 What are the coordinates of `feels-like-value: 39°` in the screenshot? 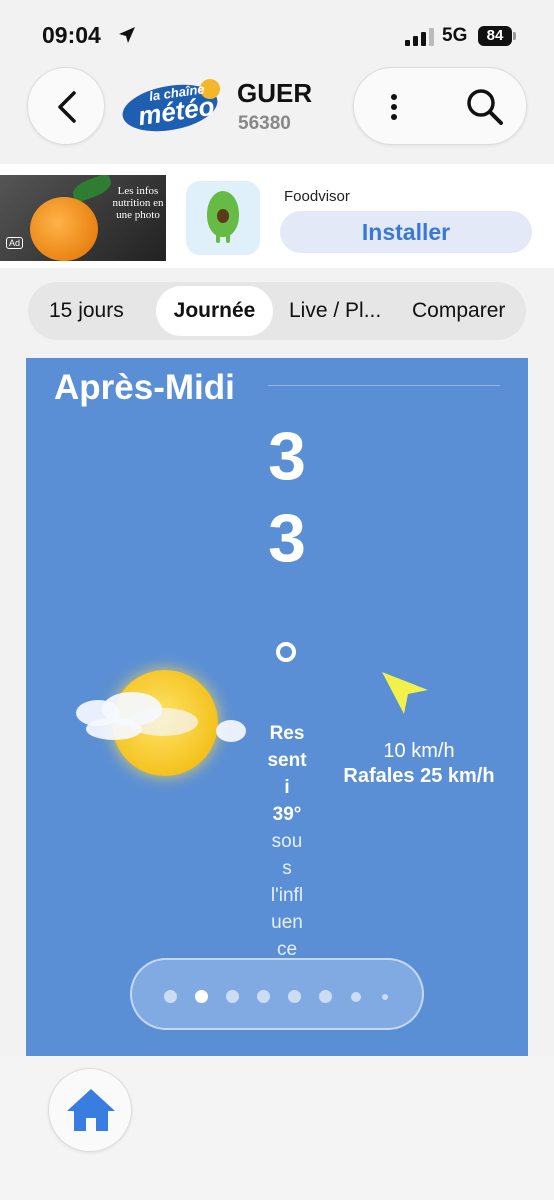 It's located at (287, 814).